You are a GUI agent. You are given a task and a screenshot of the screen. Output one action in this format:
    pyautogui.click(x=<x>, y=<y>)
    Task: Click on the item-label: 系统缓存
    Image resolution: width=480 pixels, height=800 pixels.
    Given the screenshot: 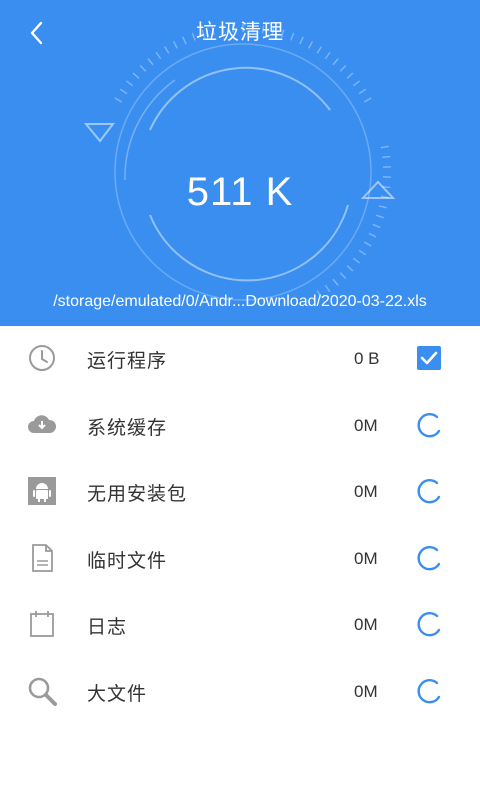 What is the action you would take?
    pyautogui.click(x=127, y=427)
    